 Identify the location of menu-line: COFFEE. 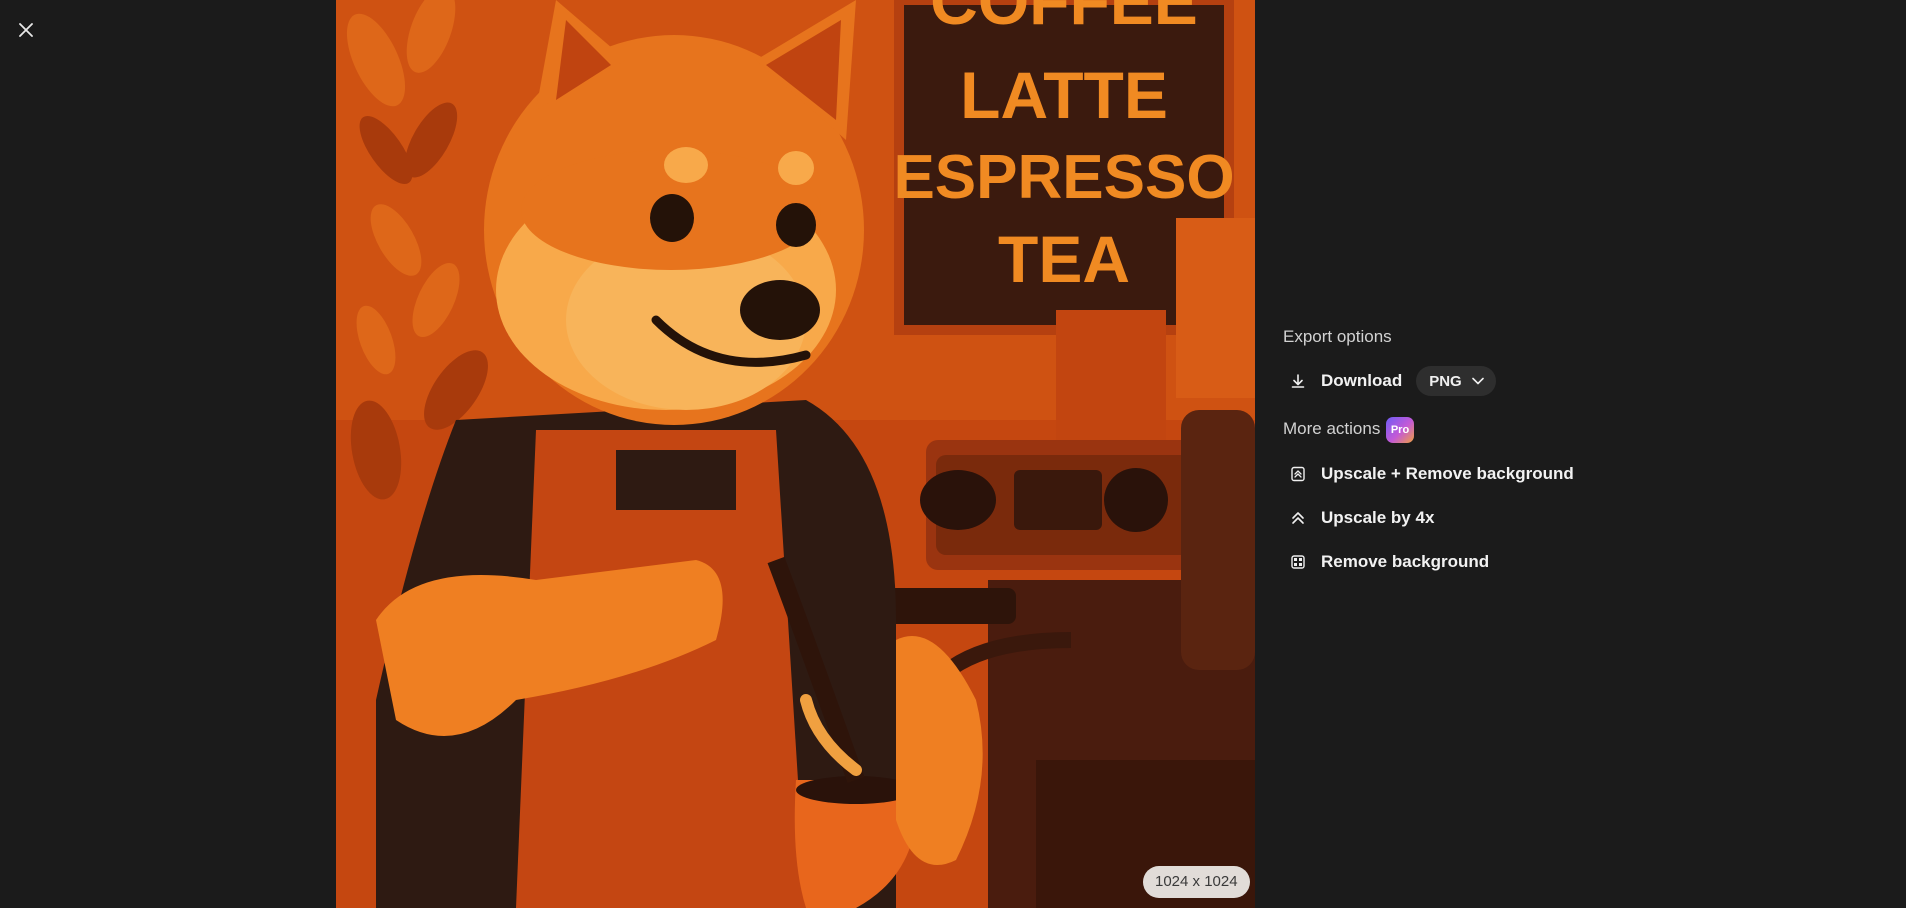
(1064, 19).